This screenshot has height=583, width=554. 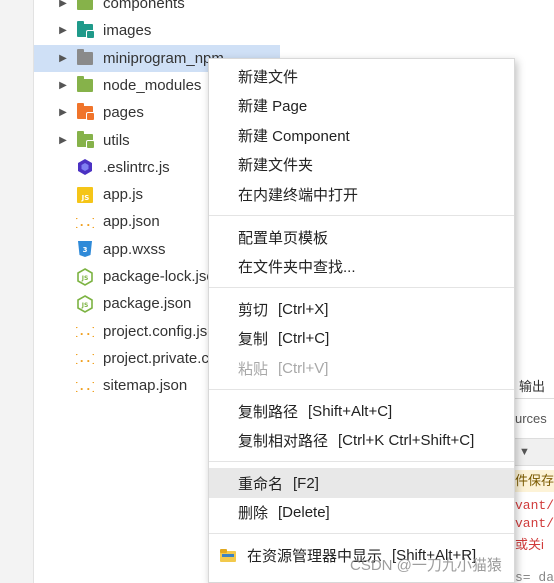 What do you see at coordinates (134, 249) in the screenshot?
I see `tree-item-label: app.wxss` at bounding box center [134, 249].